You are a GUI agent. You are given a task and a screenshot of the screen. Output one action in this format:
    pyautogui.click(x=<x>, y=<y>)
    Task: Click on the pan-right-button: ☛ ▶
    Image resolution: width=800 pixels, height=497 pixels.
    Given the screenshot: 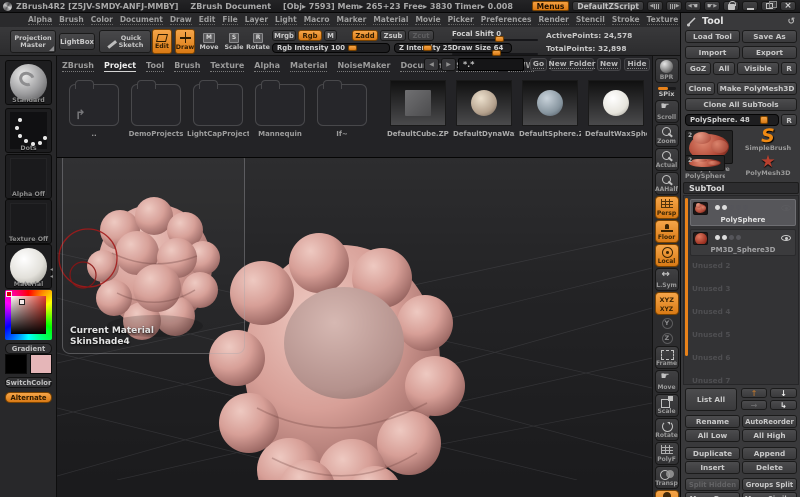 What is the action you would take?
    pyautogui.click(x=712, y=6)
    